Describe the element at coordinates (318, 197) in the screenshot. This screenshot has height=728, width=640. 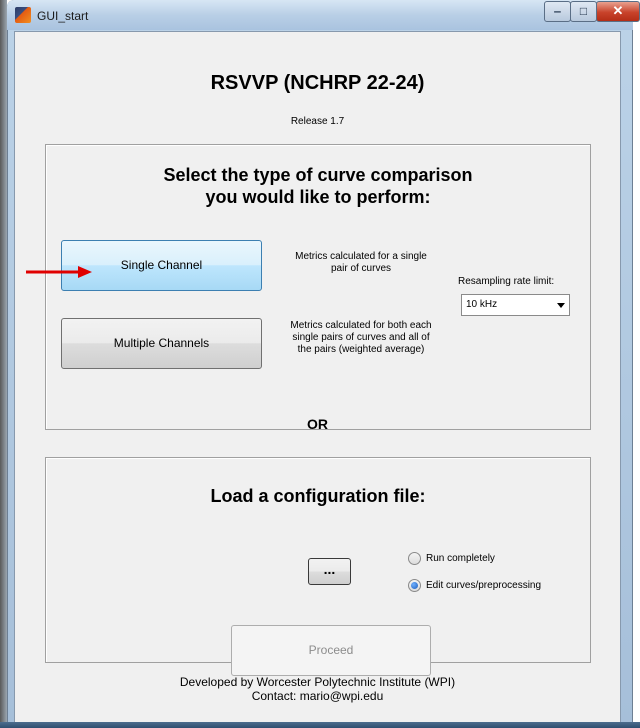
I see `comparison-heading-line2: you would like to perform:` at that location.